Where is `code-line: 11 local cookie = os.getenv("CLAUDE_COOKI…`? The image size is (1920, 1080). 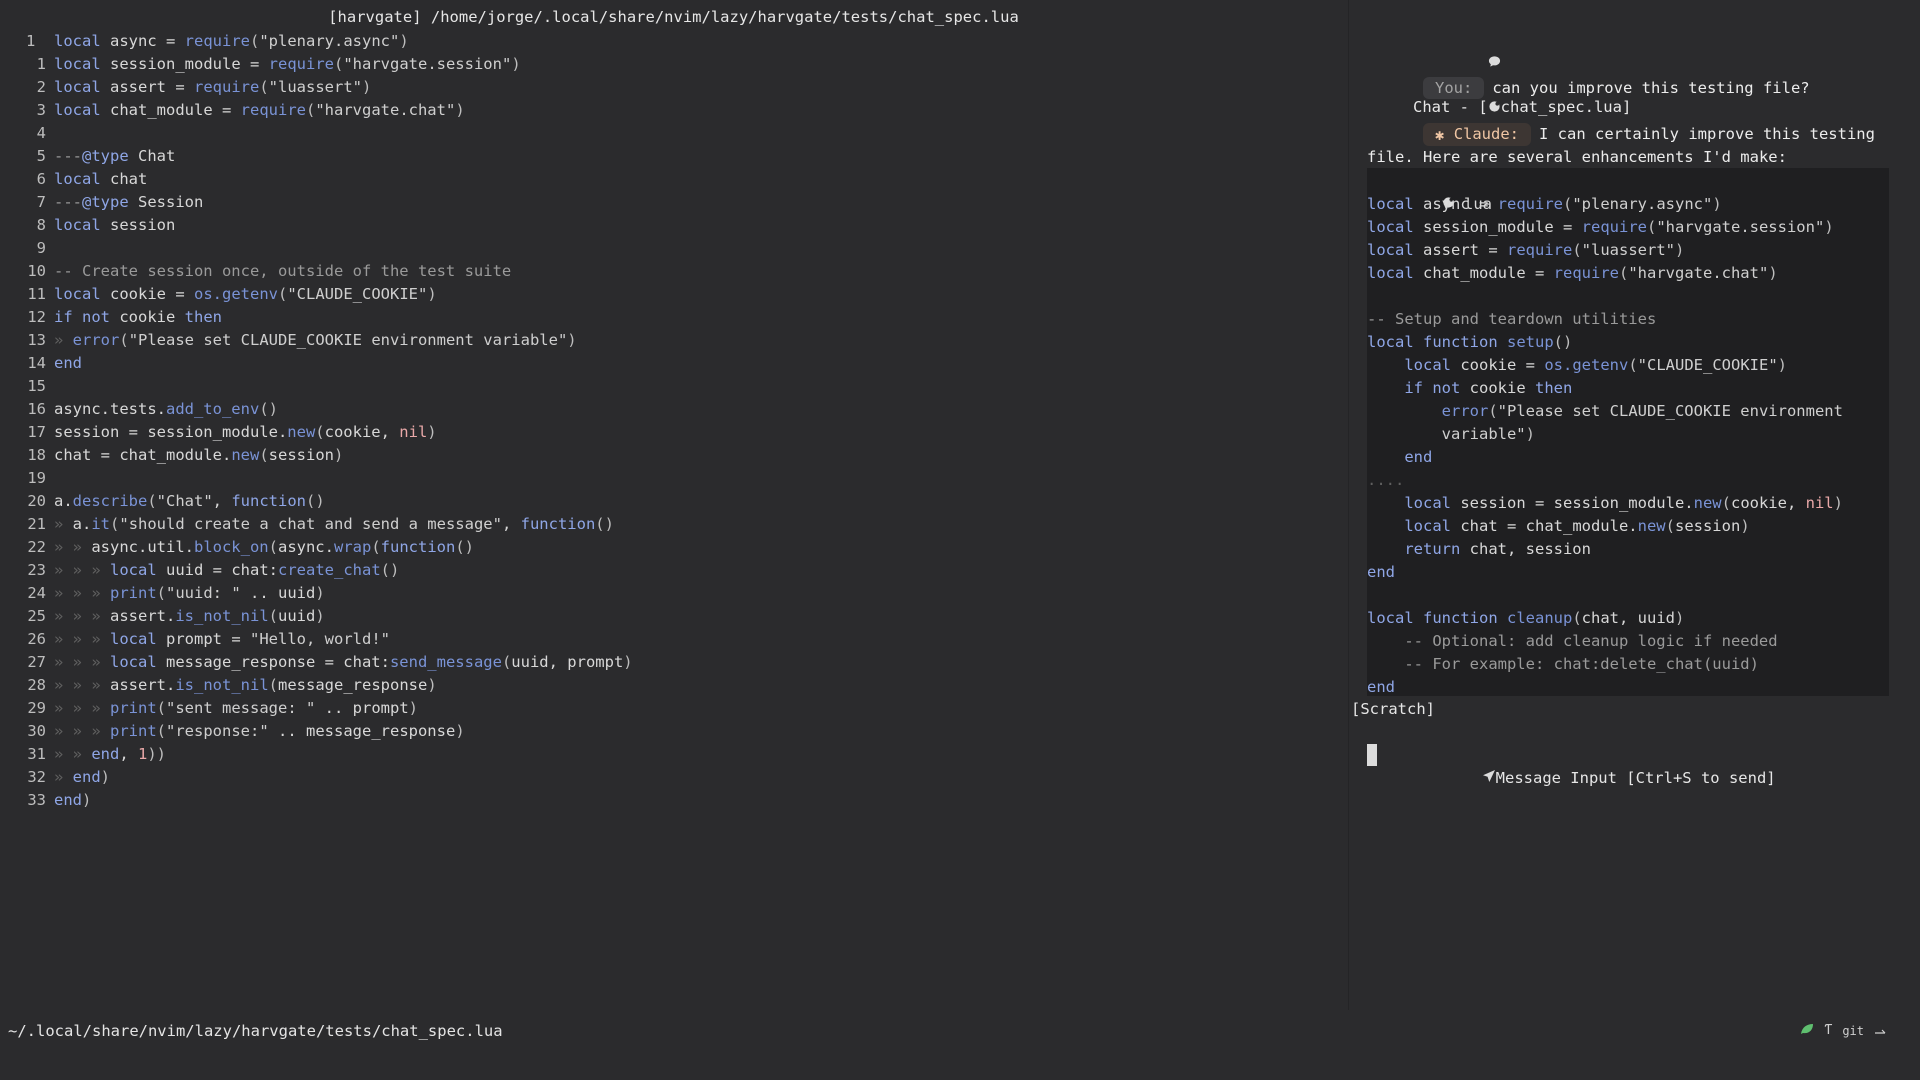 code-line: 11 local cookie = os.getenv("CLAUDE_COOKI… is located at coordinates (673, 294).